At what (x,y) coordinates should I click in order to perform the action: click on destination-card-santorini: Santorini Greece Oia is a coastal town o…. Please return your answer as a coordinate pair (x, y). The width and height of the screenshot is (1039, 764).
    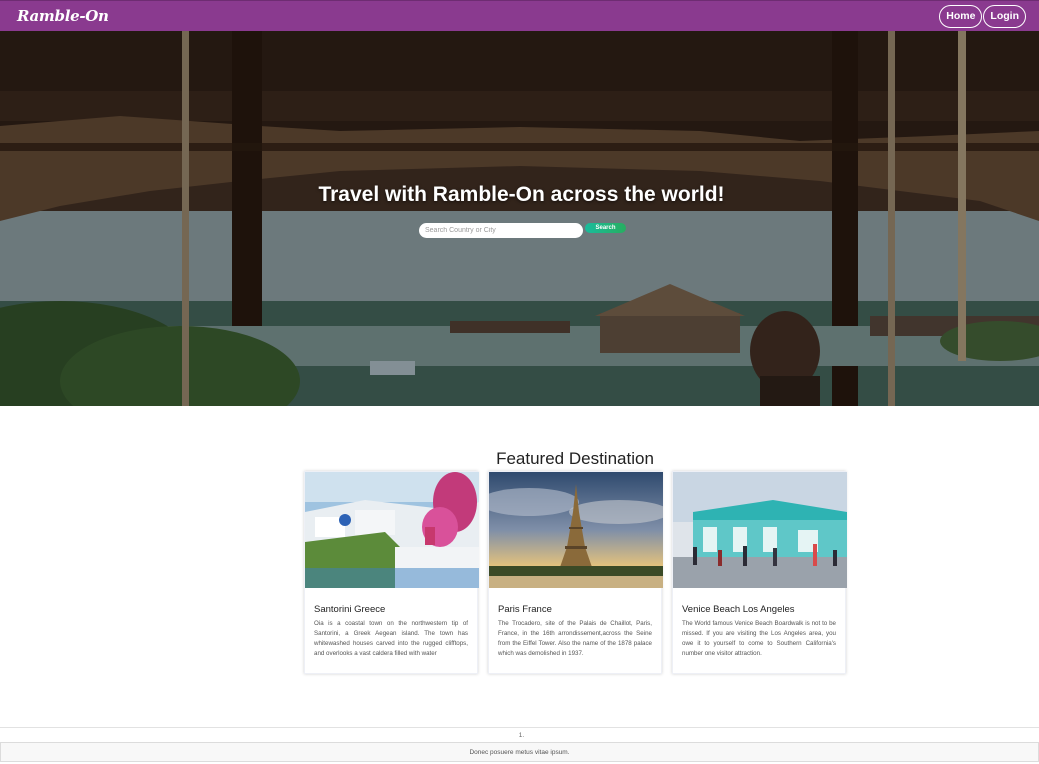
    Looking at the image, I should click on (391, 572).